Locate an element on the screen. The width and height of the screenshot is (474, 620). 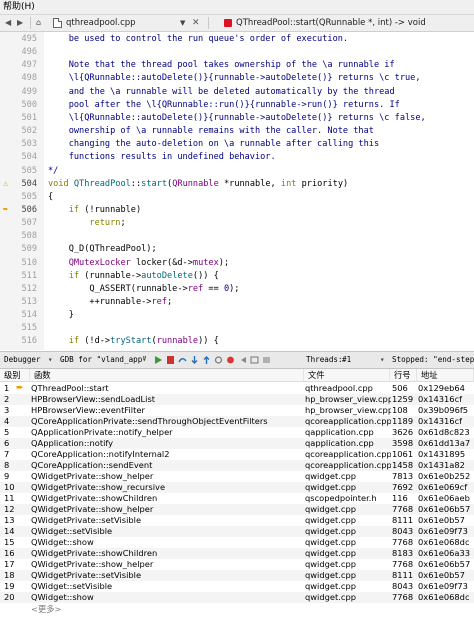
code-token: void is located at coordinates (61, 183).